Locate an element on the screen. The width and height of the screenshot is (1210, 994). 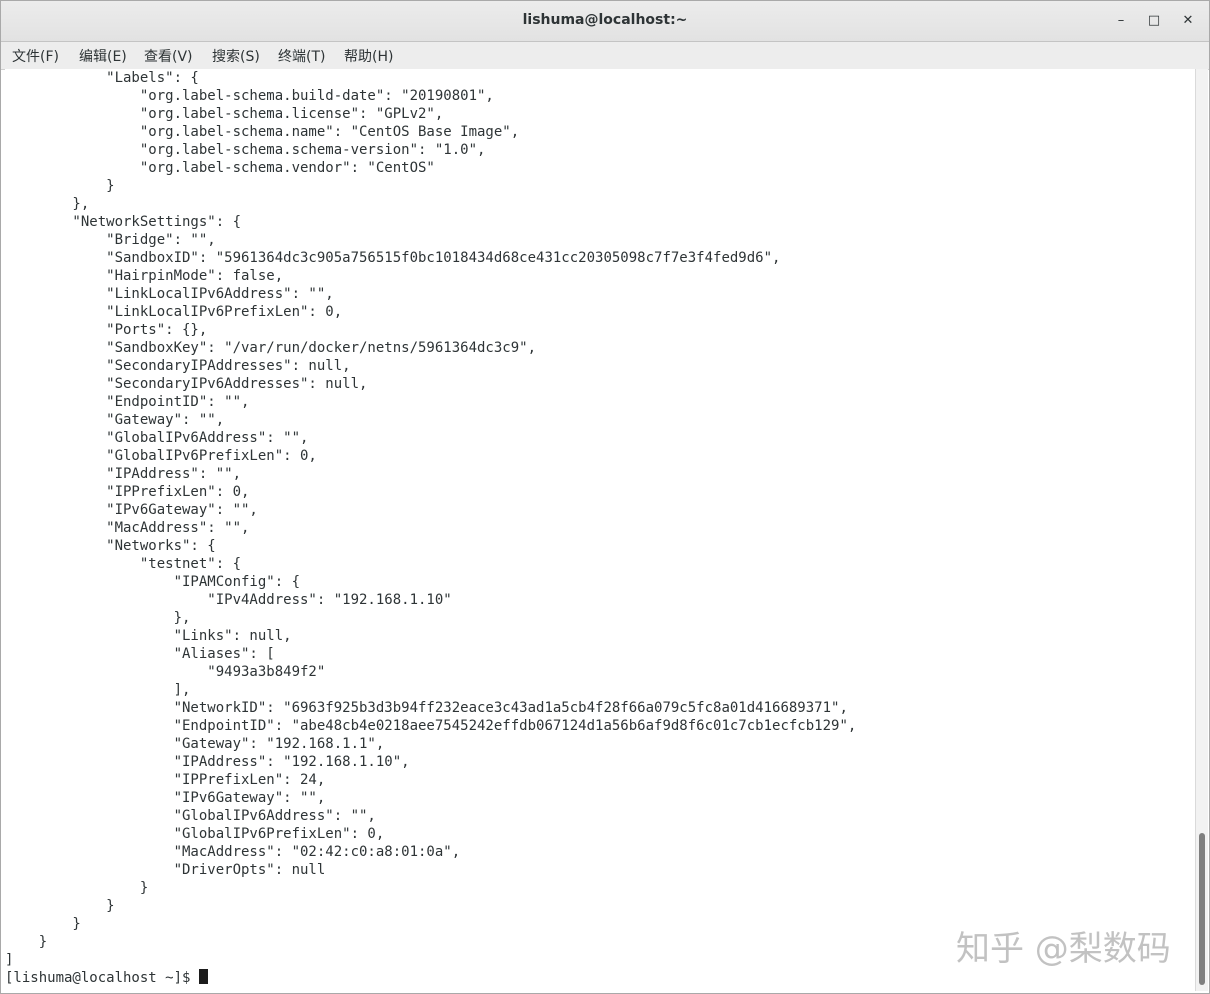
terminal-line: "Bridge": "", is located at coordinates (110, 240).